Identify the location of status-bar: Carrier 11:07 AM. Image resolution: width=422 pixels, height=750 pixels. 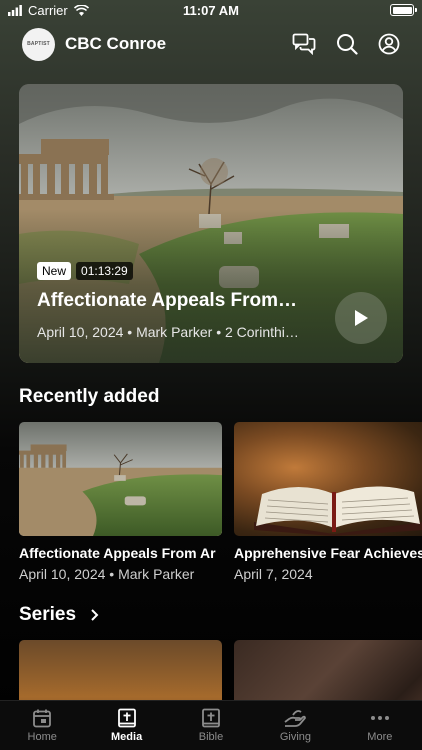
(211, 11).